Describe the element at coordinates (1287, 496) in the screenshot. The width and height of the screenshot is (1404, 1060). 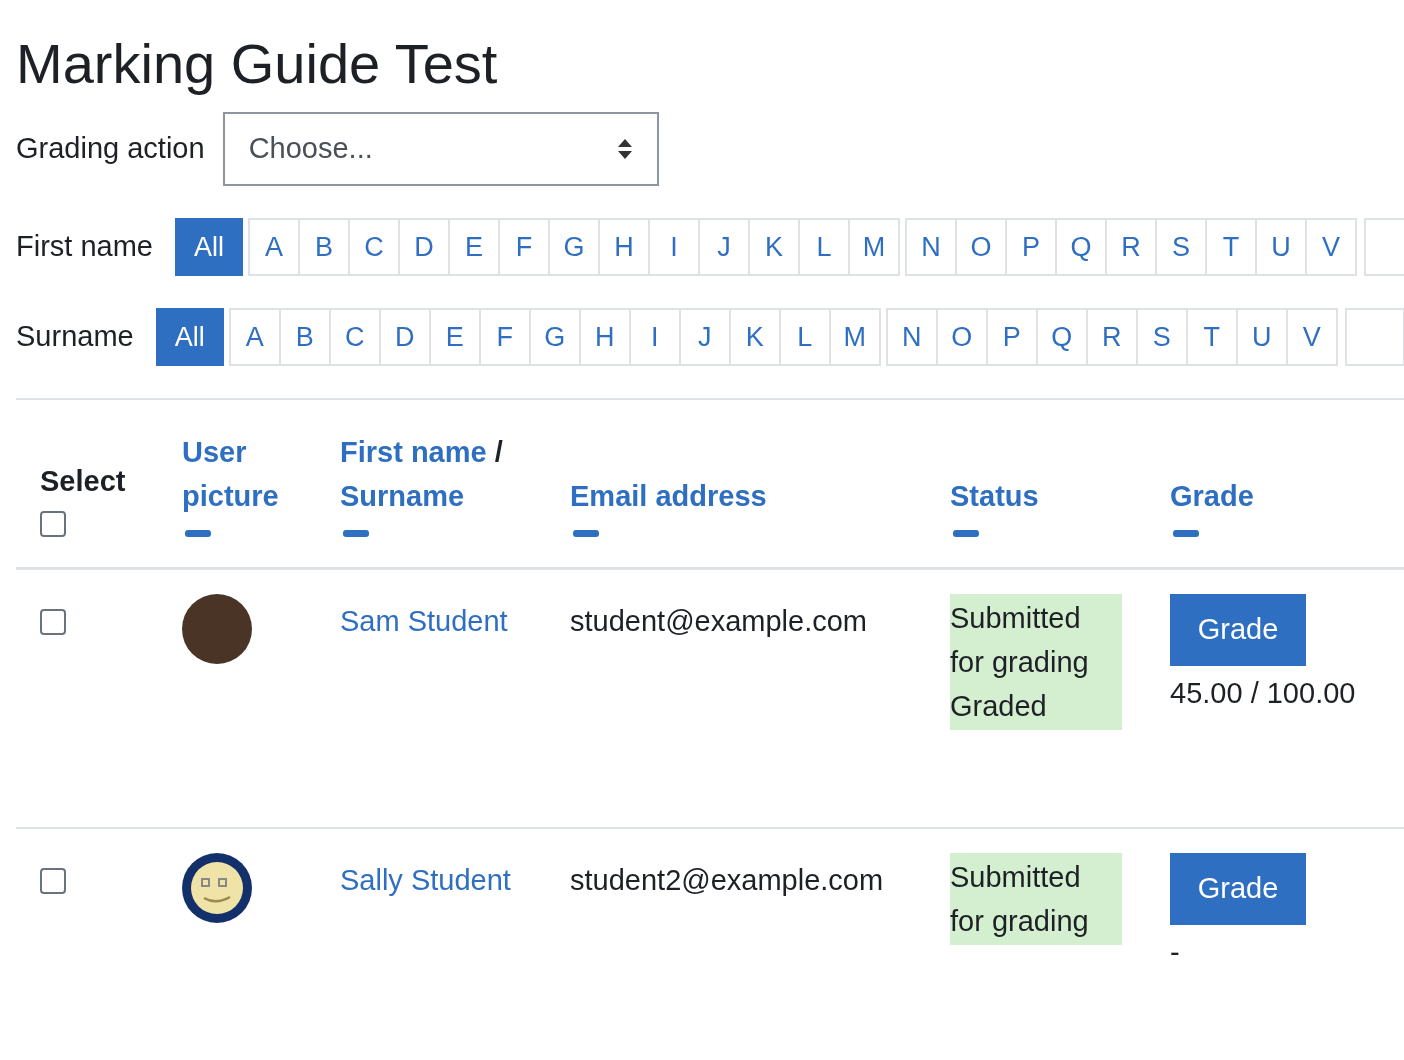
I see `column-header-link: Grade` at that location.